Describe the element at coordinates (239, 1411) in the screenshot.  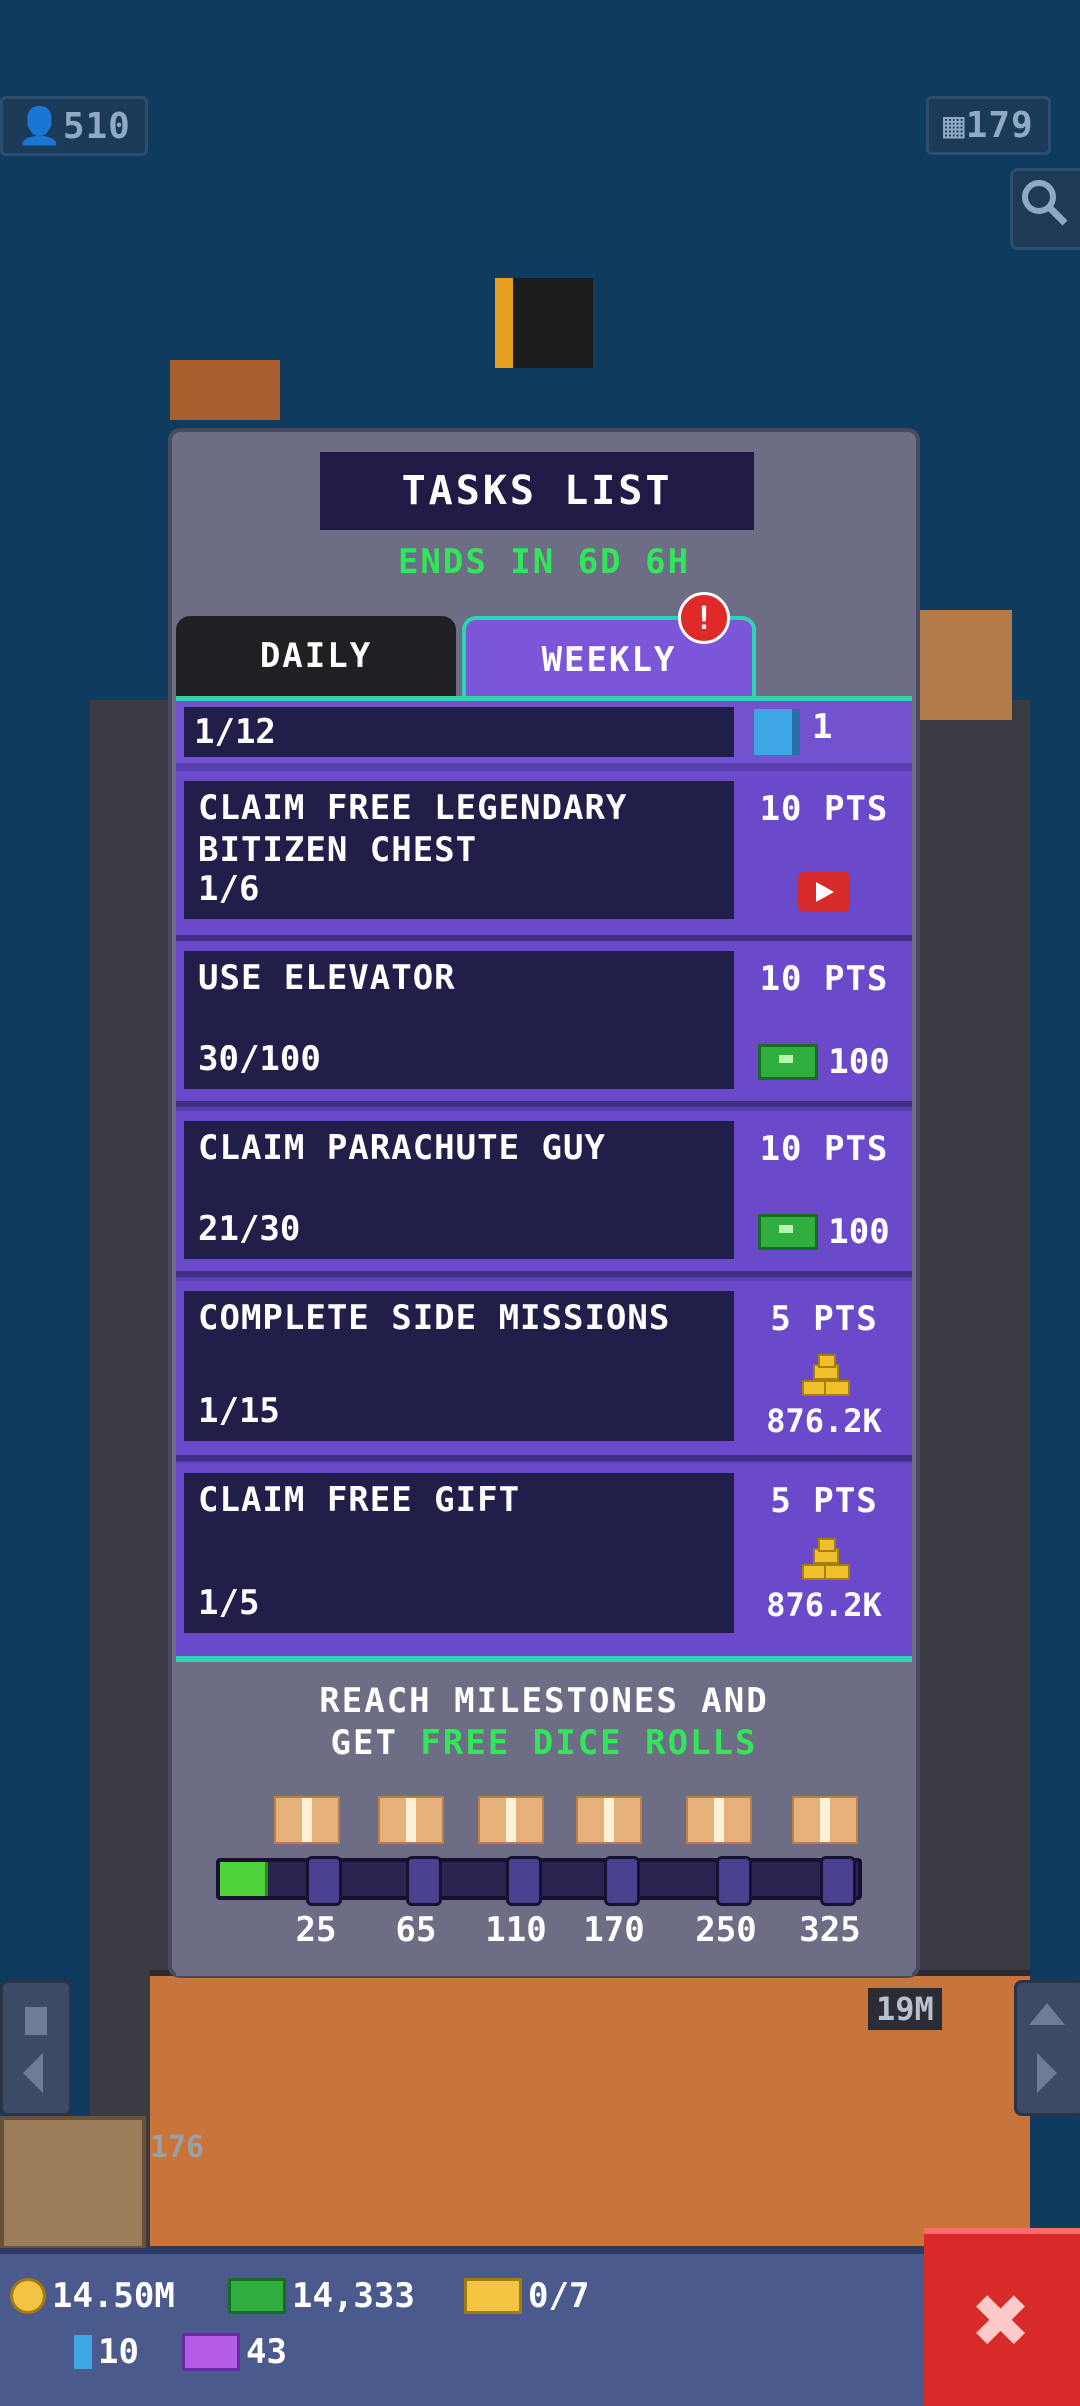
I see `task-progress: 1/15` at that location.